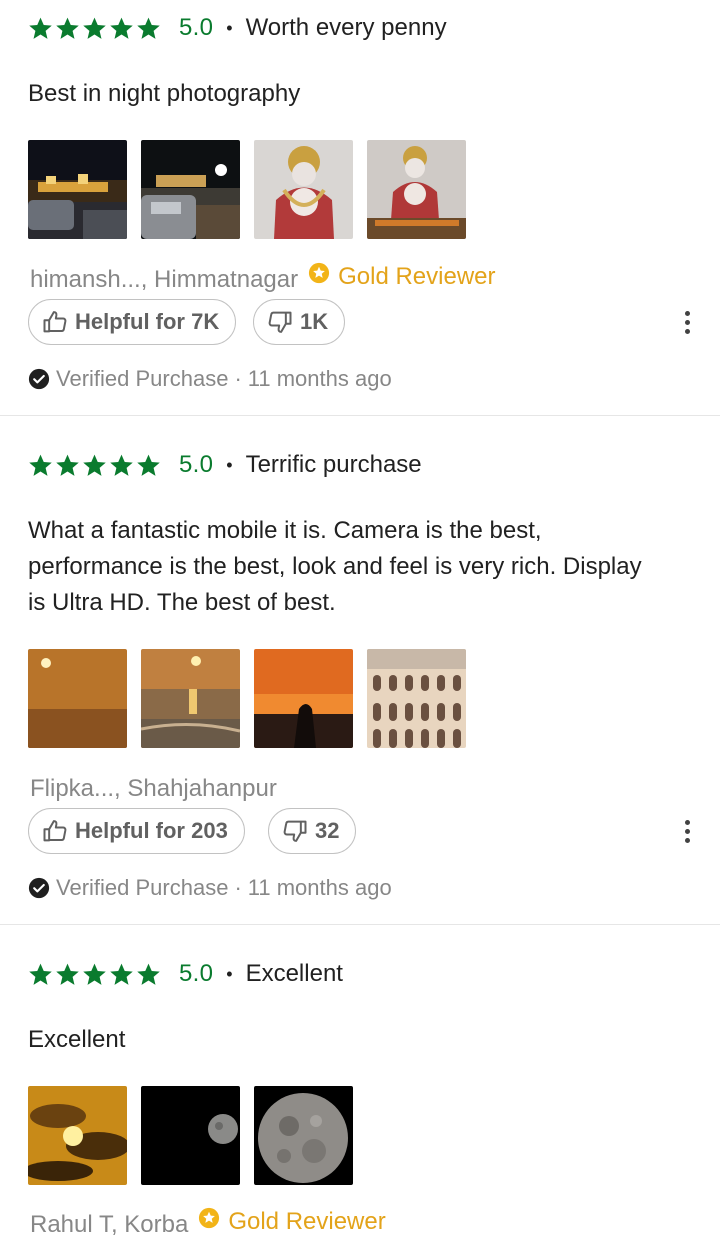  I want to click on rating-row: 5.0 • Excellent, so click(185, 974).